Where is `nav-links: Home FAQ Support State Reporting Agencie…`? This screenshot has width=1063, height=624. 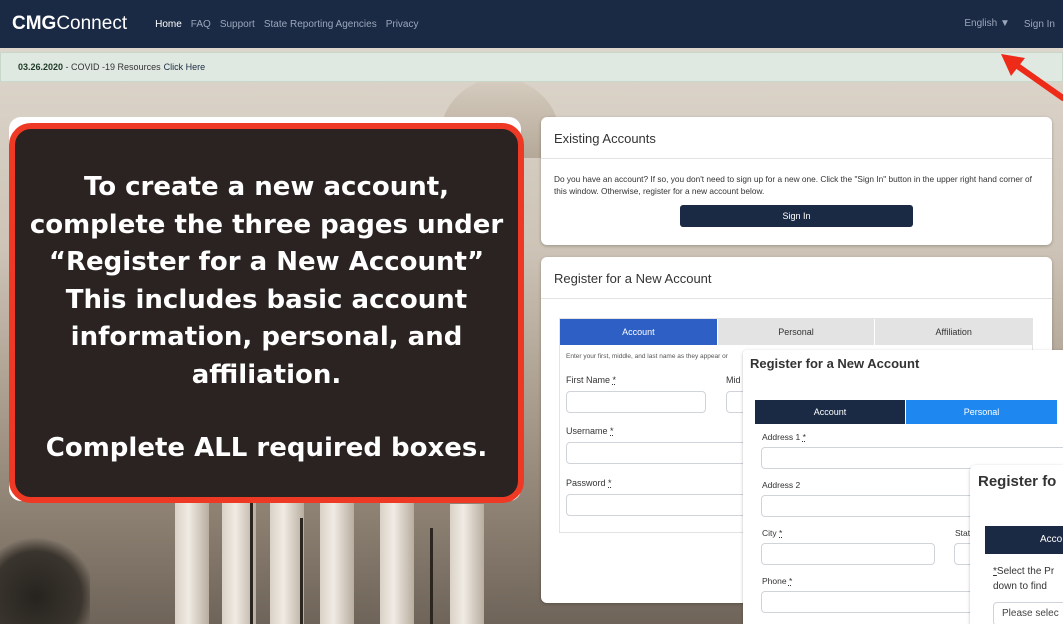
nav-links: Home FAQ Support State Reporting Agencie… is located at coordinates (286, 24).